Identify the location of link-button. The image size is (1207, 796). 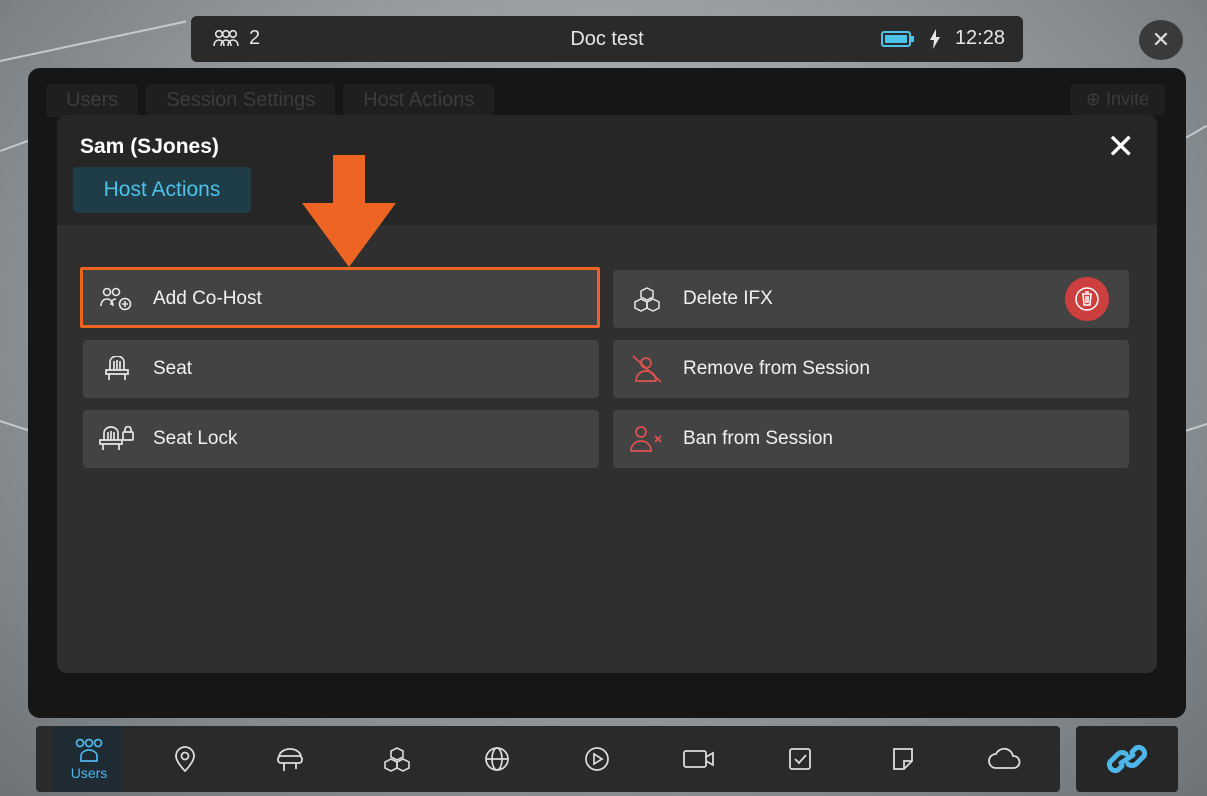
(1127, 759).